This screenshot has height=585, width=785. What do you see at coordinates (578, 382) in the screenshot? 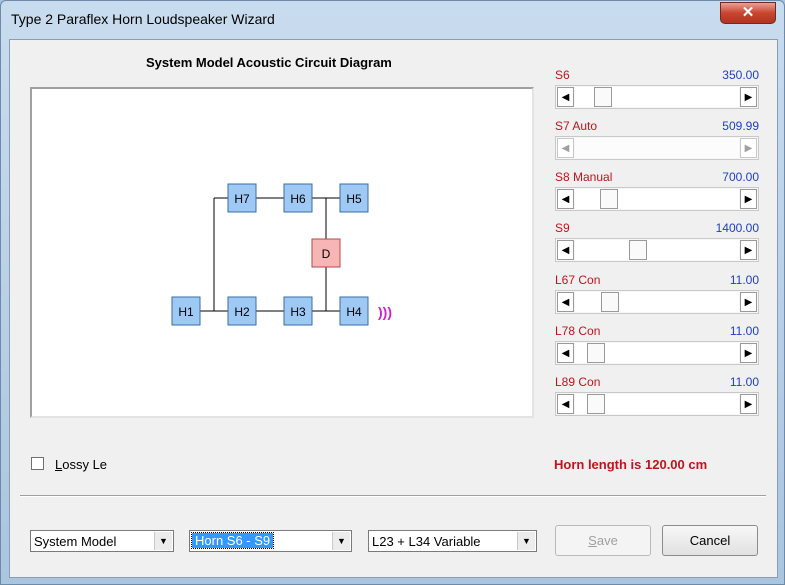
I see `slider-label: L89 Con` at bounding box center [578, 382].